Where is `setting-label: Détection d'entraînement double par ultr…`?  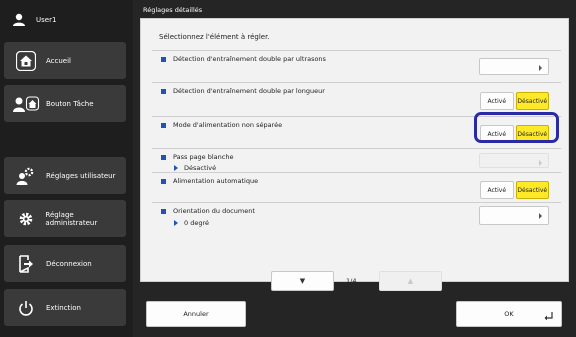
setting-label: Détection d'entraînement double par ultr… is located at coordinates (249, 59).